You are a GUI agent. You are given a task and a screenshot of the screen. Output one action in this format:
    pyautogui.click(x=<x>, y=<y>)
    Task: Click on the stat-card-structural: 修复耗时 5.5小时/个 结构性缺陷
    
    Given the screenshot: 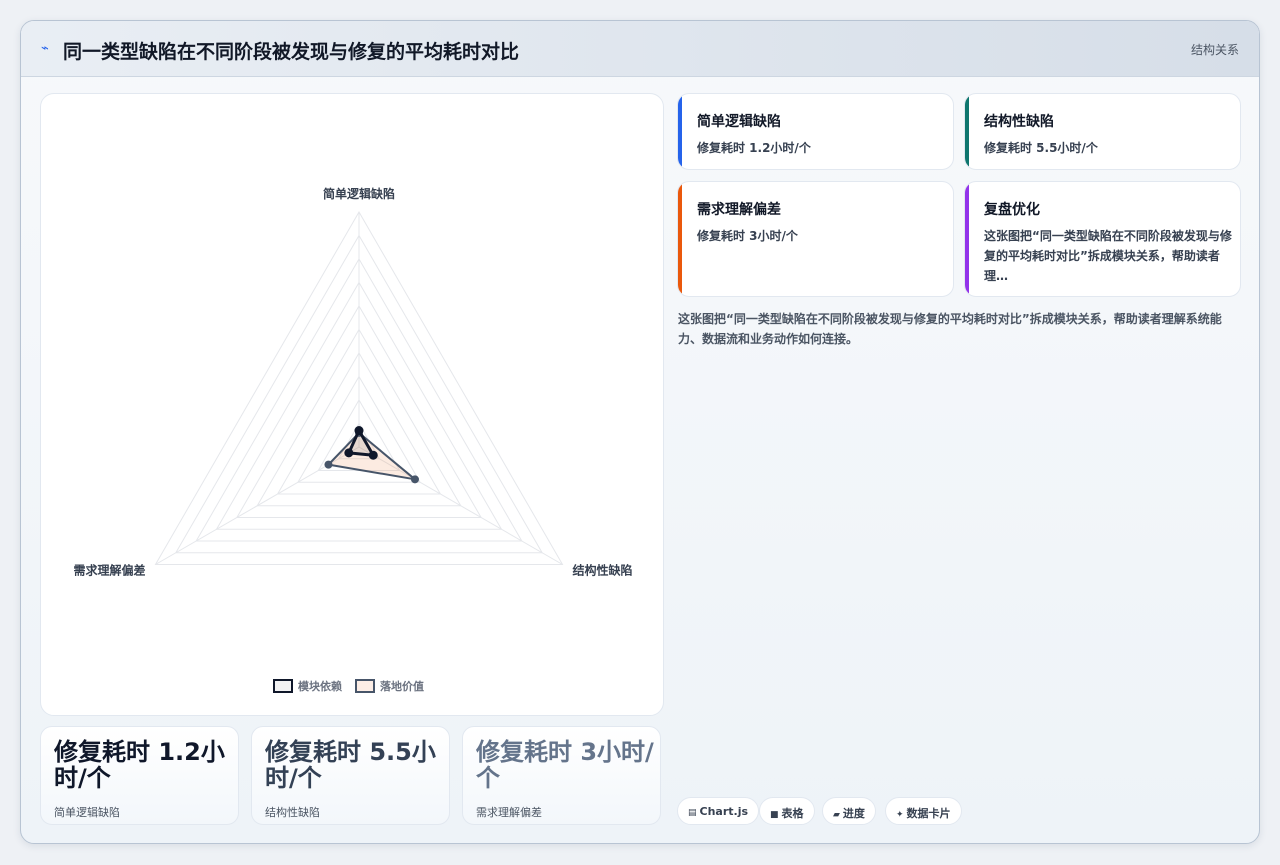 What is the action you would take?
    pyautogui.click(x=350, y=775)
    